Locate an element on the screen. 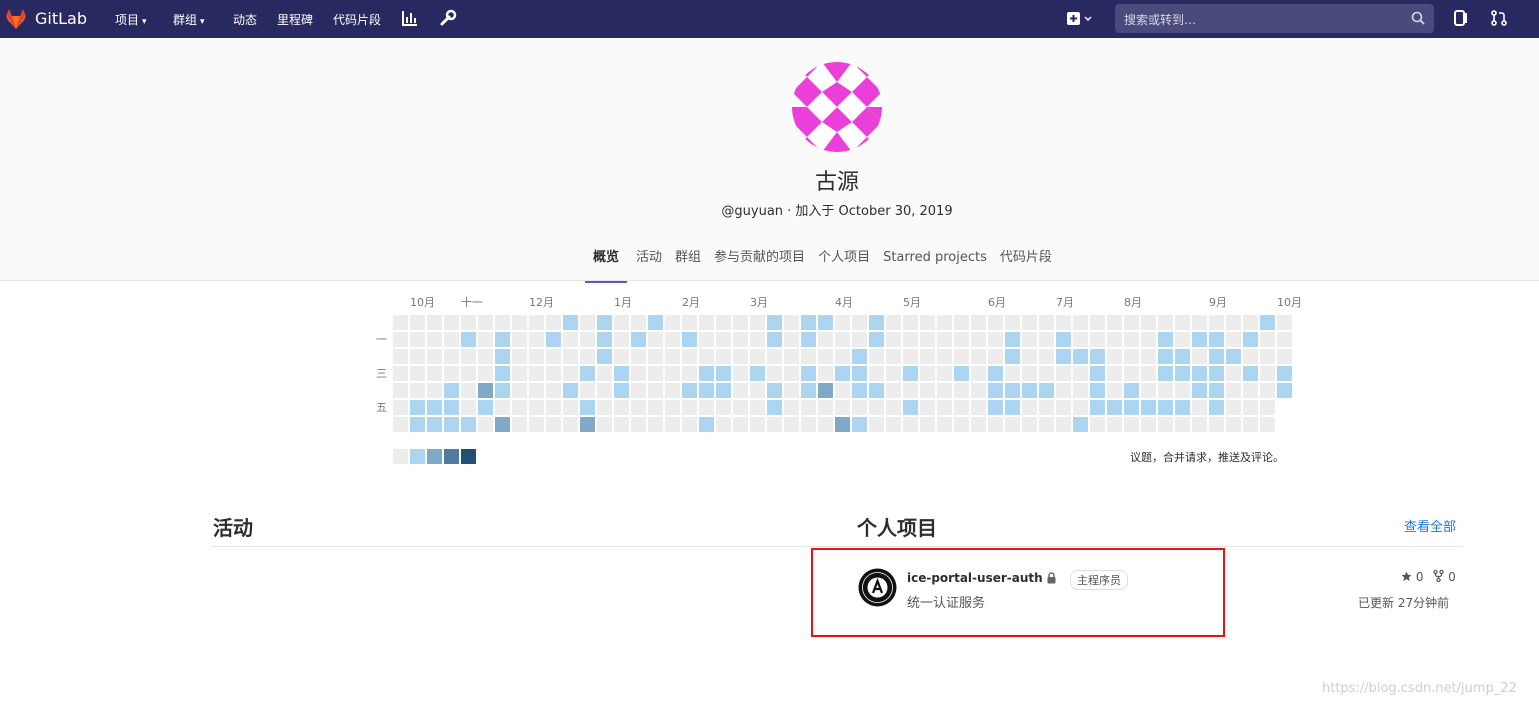 The image size is (1539, 706). fork-count: 0 is located at coordinates (1452, 577).